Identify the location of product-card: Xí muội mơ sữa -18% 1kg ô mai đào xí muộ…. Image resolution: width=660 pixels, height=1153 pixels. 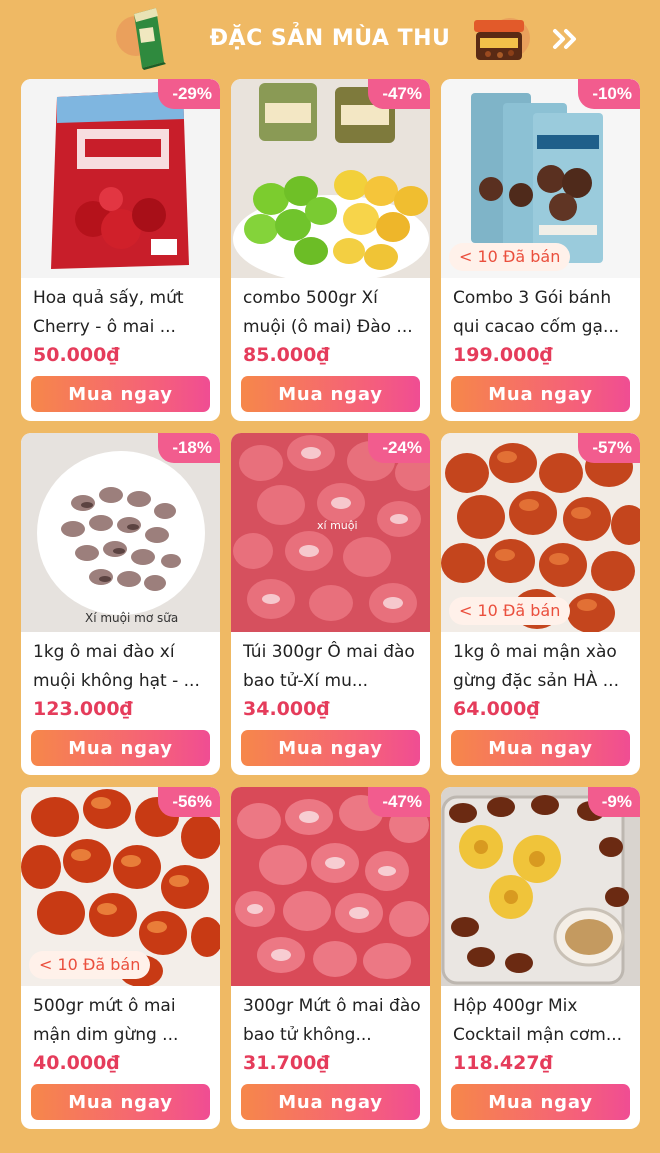
(120, 604).